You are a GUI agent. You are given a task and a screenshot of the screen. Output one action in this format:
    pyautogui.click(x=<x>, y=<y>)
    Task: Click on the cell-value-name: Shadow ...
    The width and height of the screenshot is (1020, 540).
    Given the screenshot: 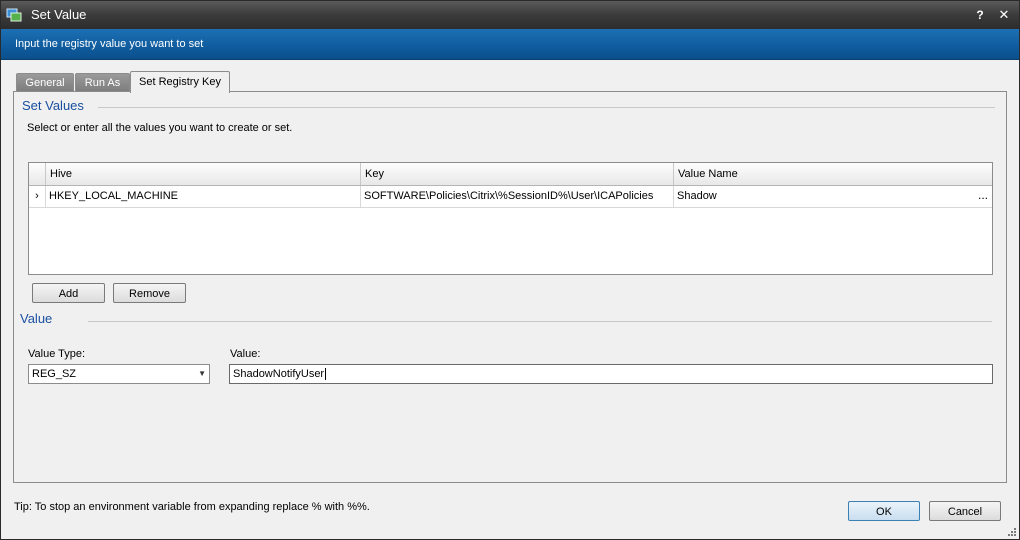 What is the action you would take?
    pyautogui.click(x=832, y=196)
    